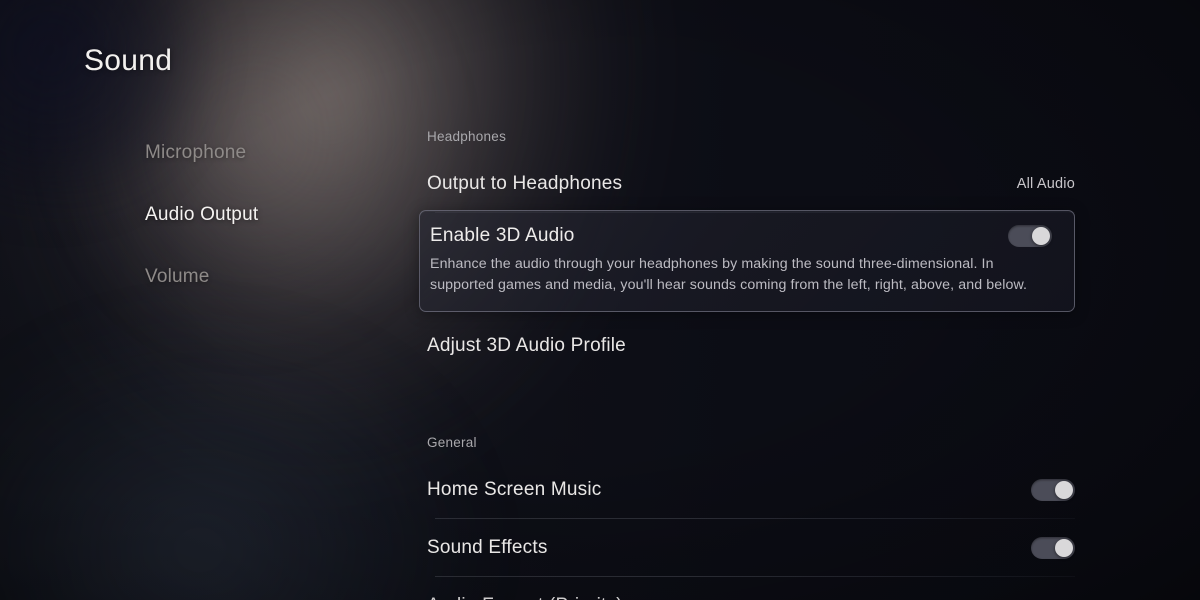 The image size is (1200, 600). Describe the element at coordinates (487, 547) in the screenshot. I see `row-title: Sound Effects` at that location.